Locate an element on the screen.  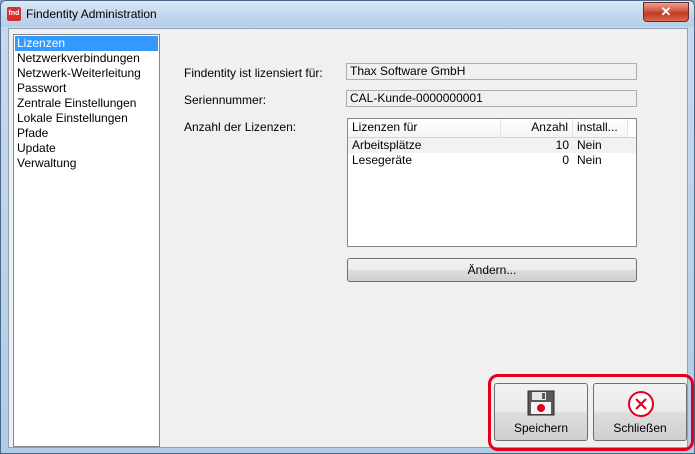
cell-license-count: 0 is located at coordinates (565, 160).